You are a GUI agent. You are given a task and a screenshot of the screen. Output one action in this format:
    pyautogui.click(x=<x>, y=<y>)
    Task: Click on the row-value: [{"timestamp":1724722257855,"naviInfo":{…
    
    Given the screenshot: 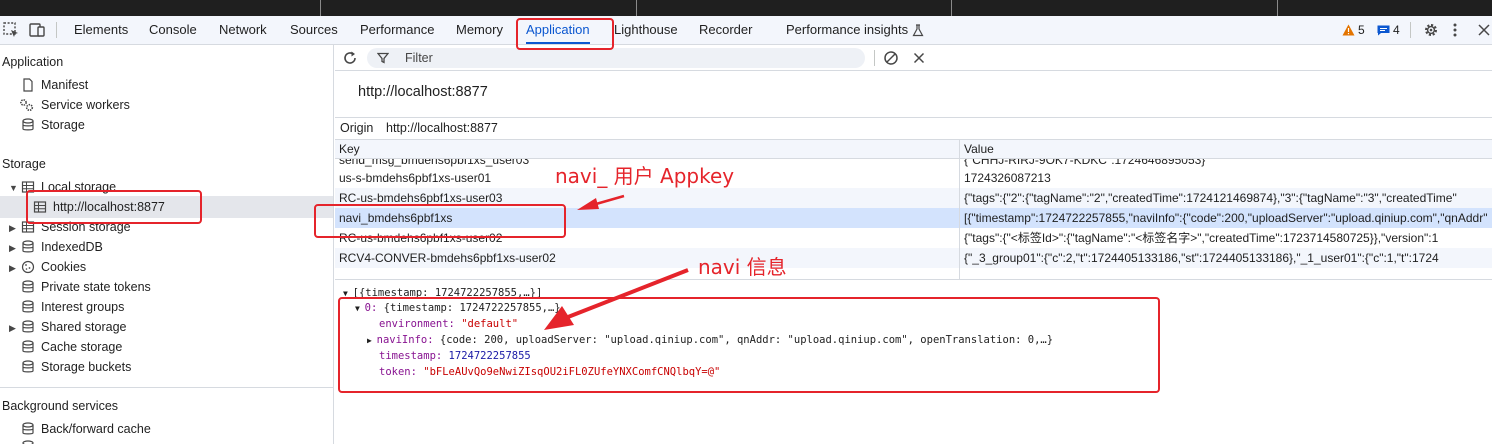 What is the action you would take?
    pyautogui.click(x=1226, y=218)
    